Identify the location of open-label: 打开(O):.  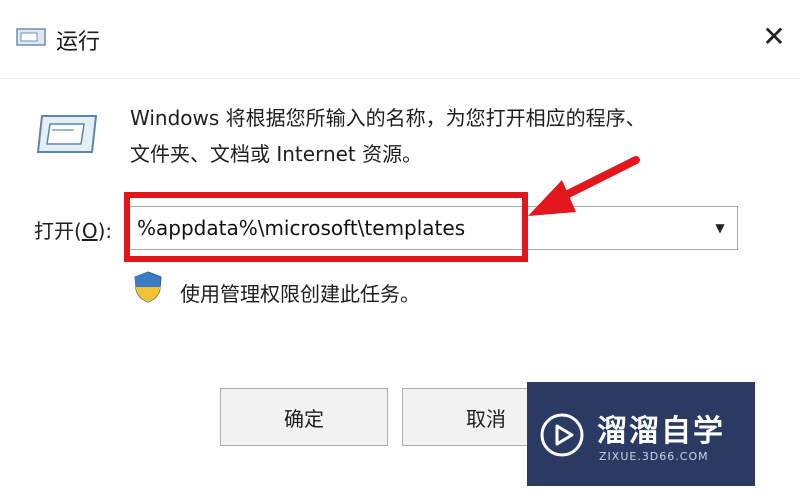
(73, 229).